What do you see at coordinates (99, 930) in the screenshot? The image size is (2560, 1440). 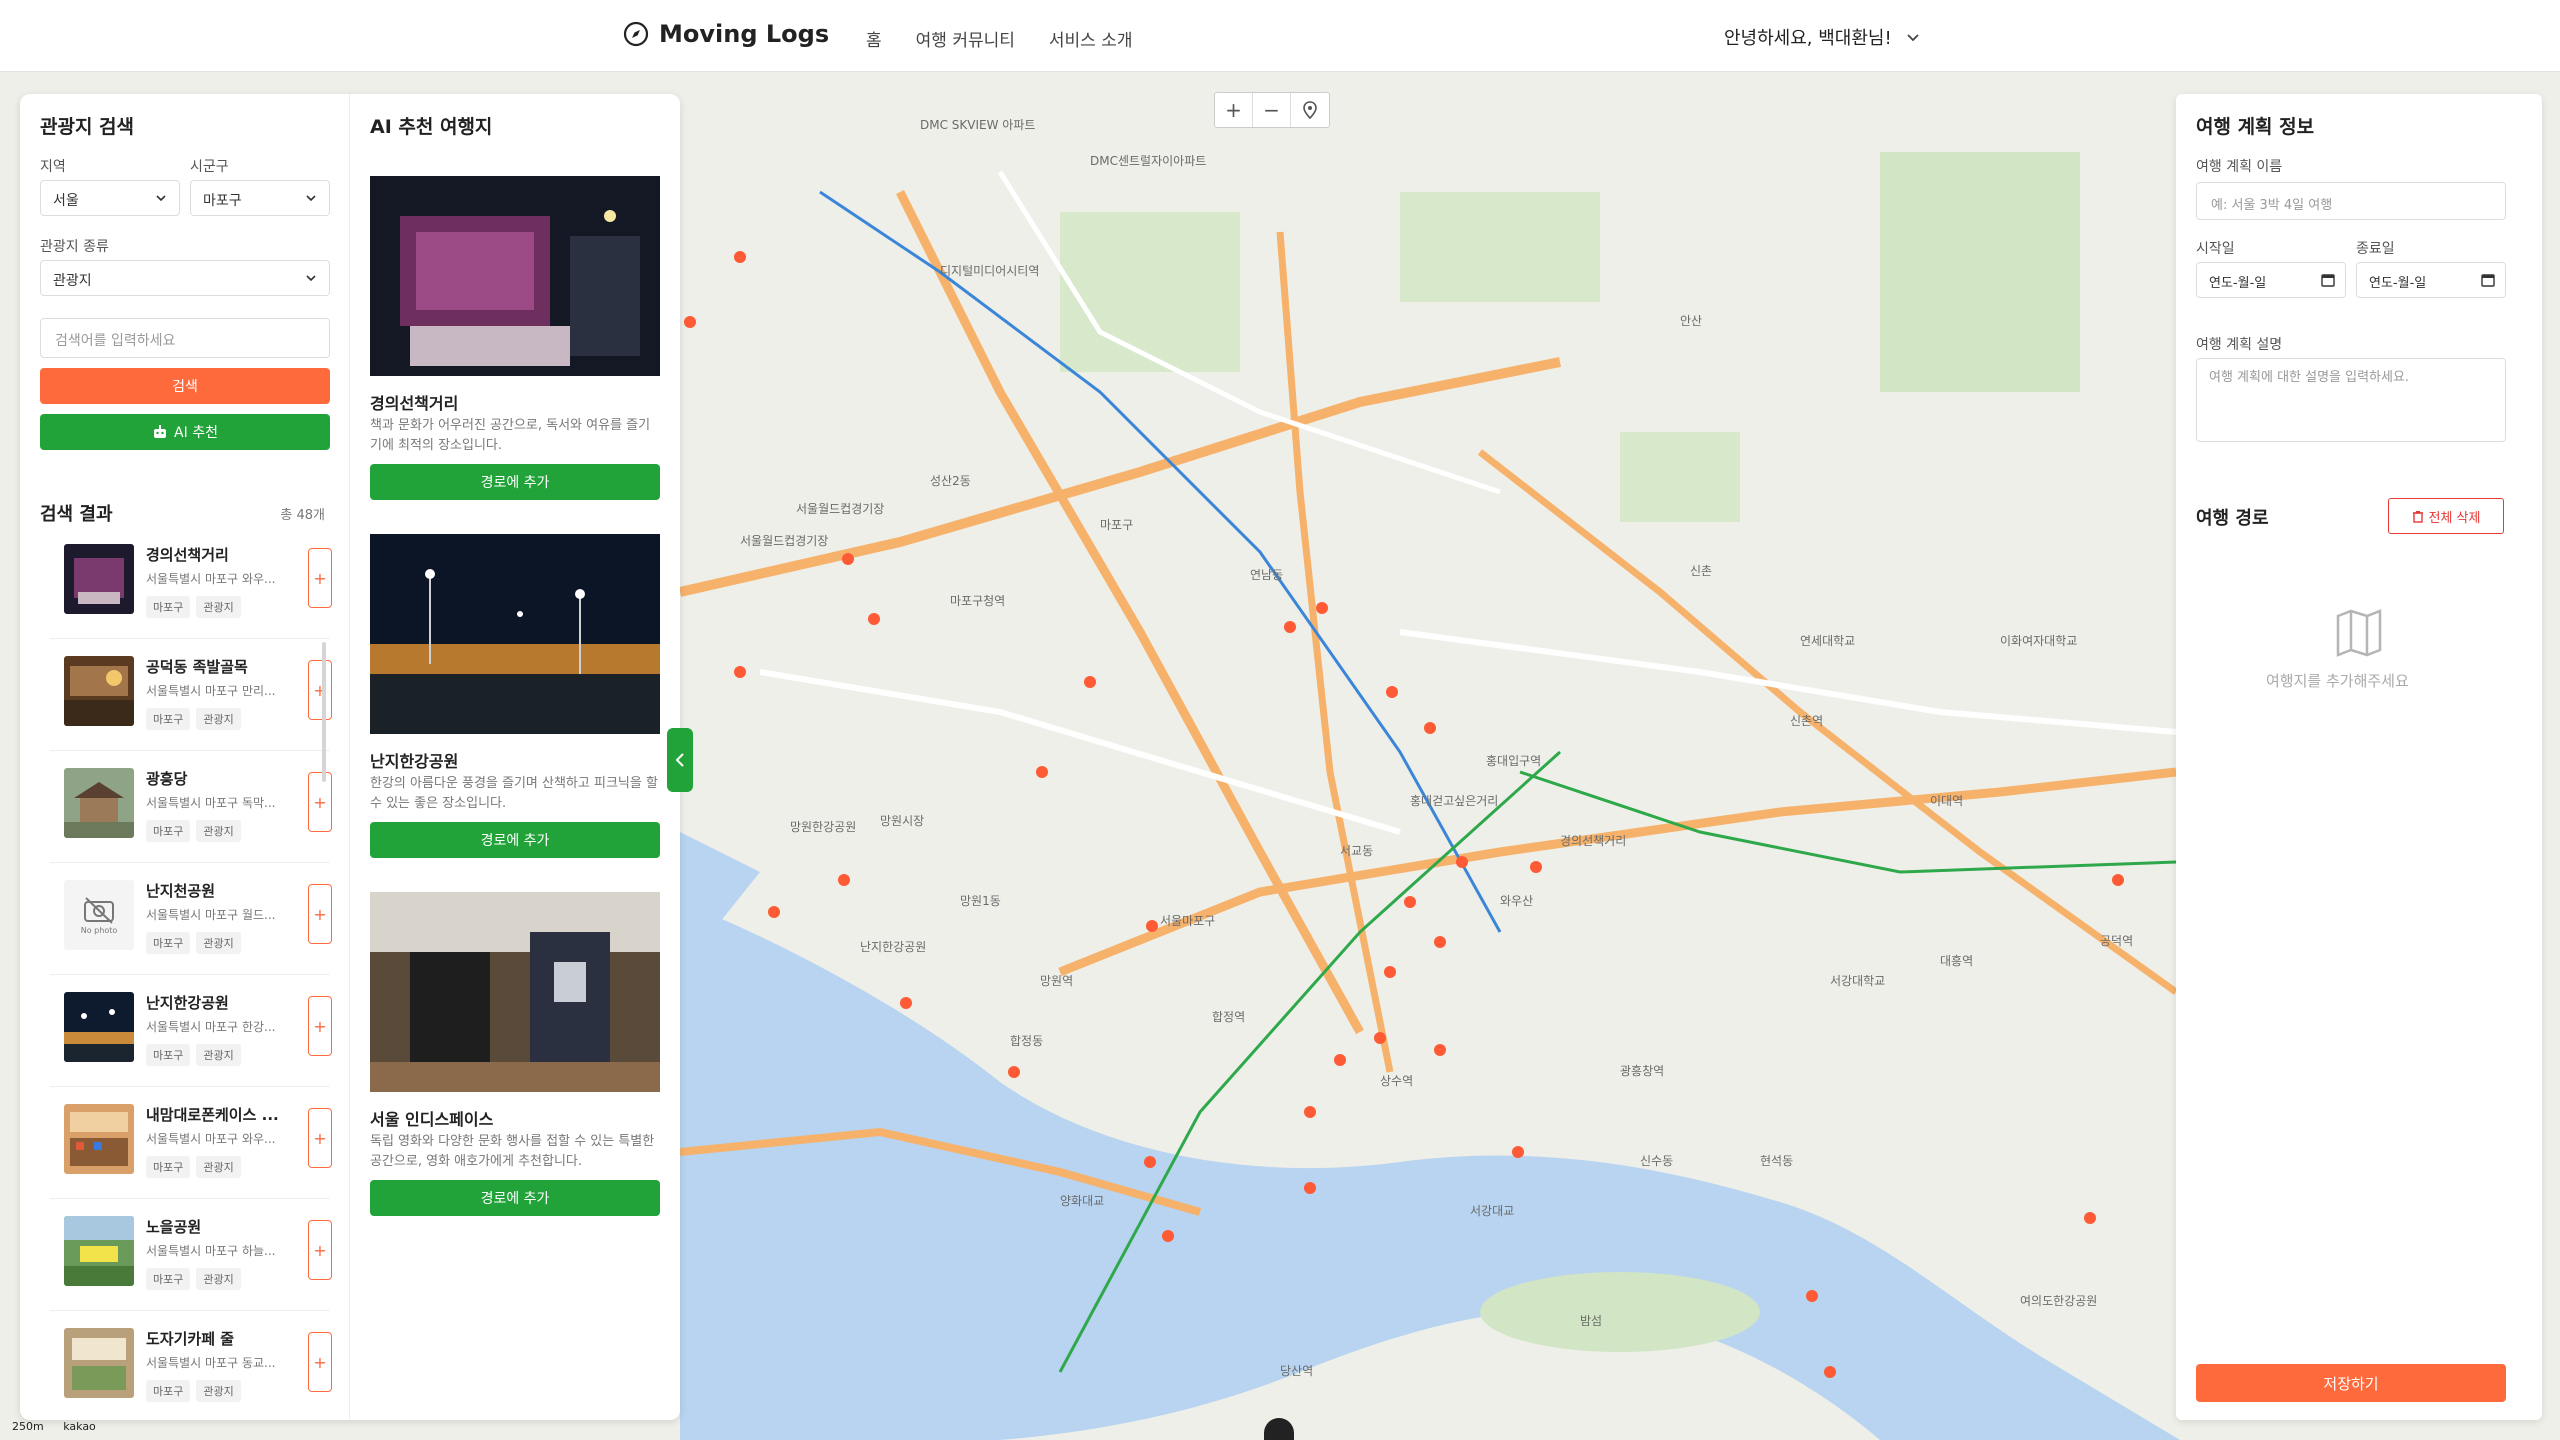 I see `no-photo-text: No photo` at bounding box center [99, 930].